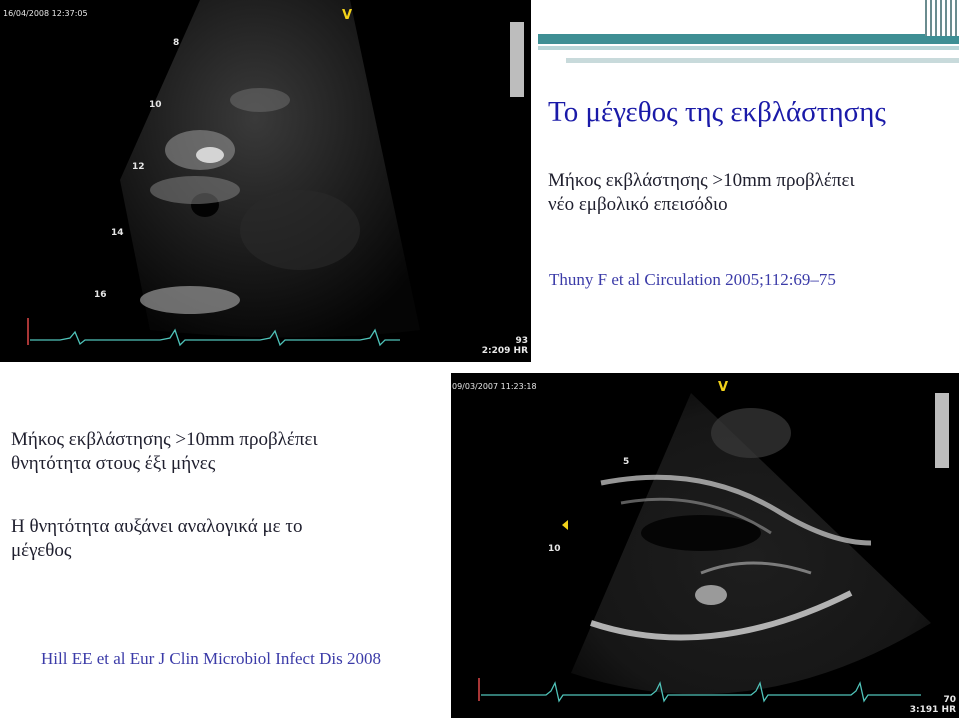 This screenshot has height=718, width=959. I want to click on depth-label: 16, so click(100, 295).